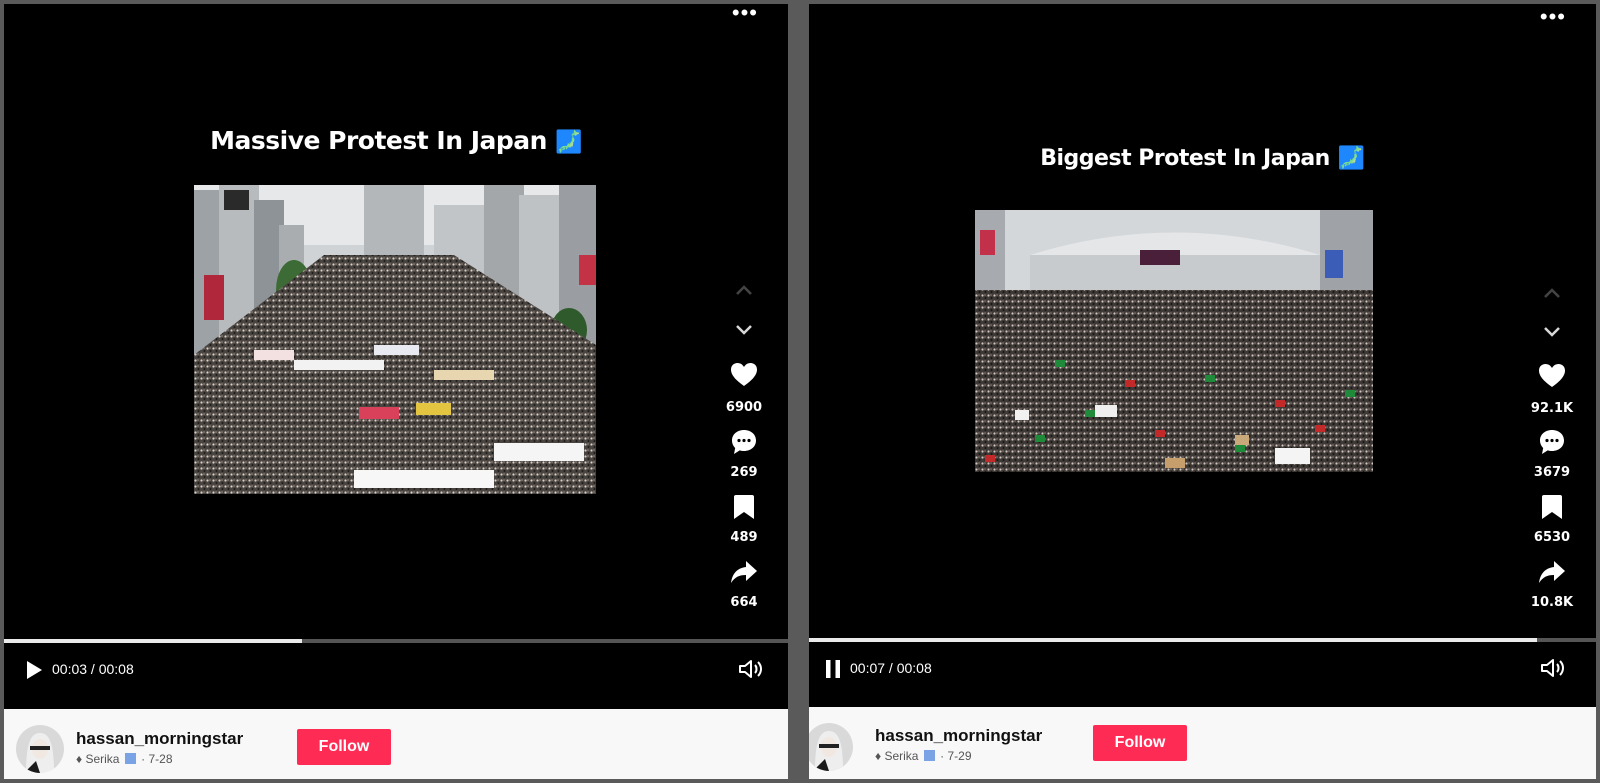  I want to click on video-controls: 00:03 / 00:08, so click(396, 670).